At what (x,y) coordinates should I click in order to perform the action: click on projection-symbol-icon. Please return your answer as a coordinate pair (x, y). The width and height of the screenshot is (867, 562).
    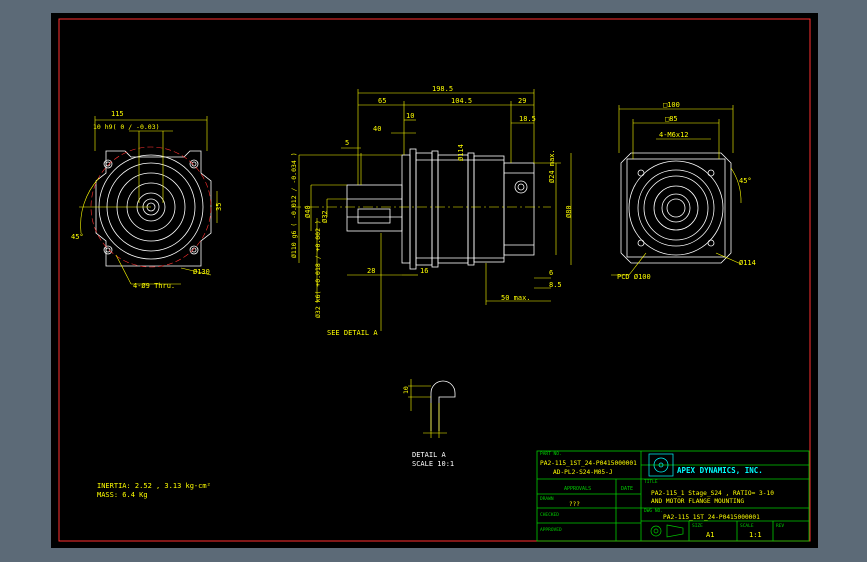
    Looking at the image, I should click on (667, 531).